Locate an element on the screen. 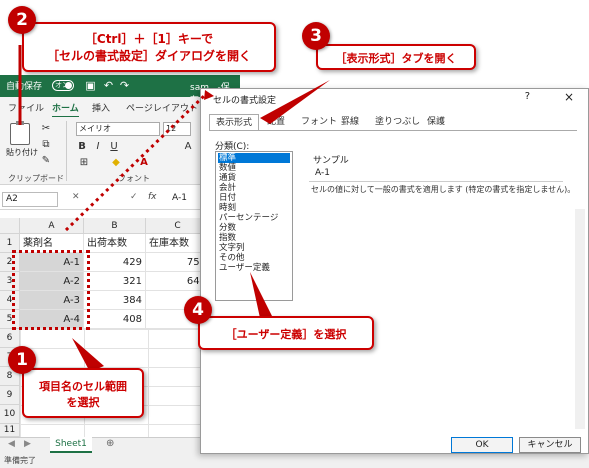 Image resolution: width=589 pixels, height=468 pixels. callout-2: ［Ctrl］＋［1］キーで ［セルの書式設定］ダイアログを開く is located at coordinates (149, 47).